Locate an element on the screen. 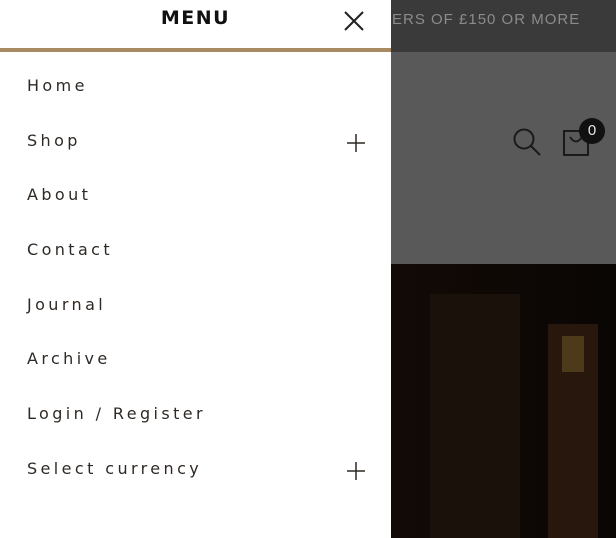 The image size is (616, 538). menu-item-label: Select currency is located at coordinates (115, 468).